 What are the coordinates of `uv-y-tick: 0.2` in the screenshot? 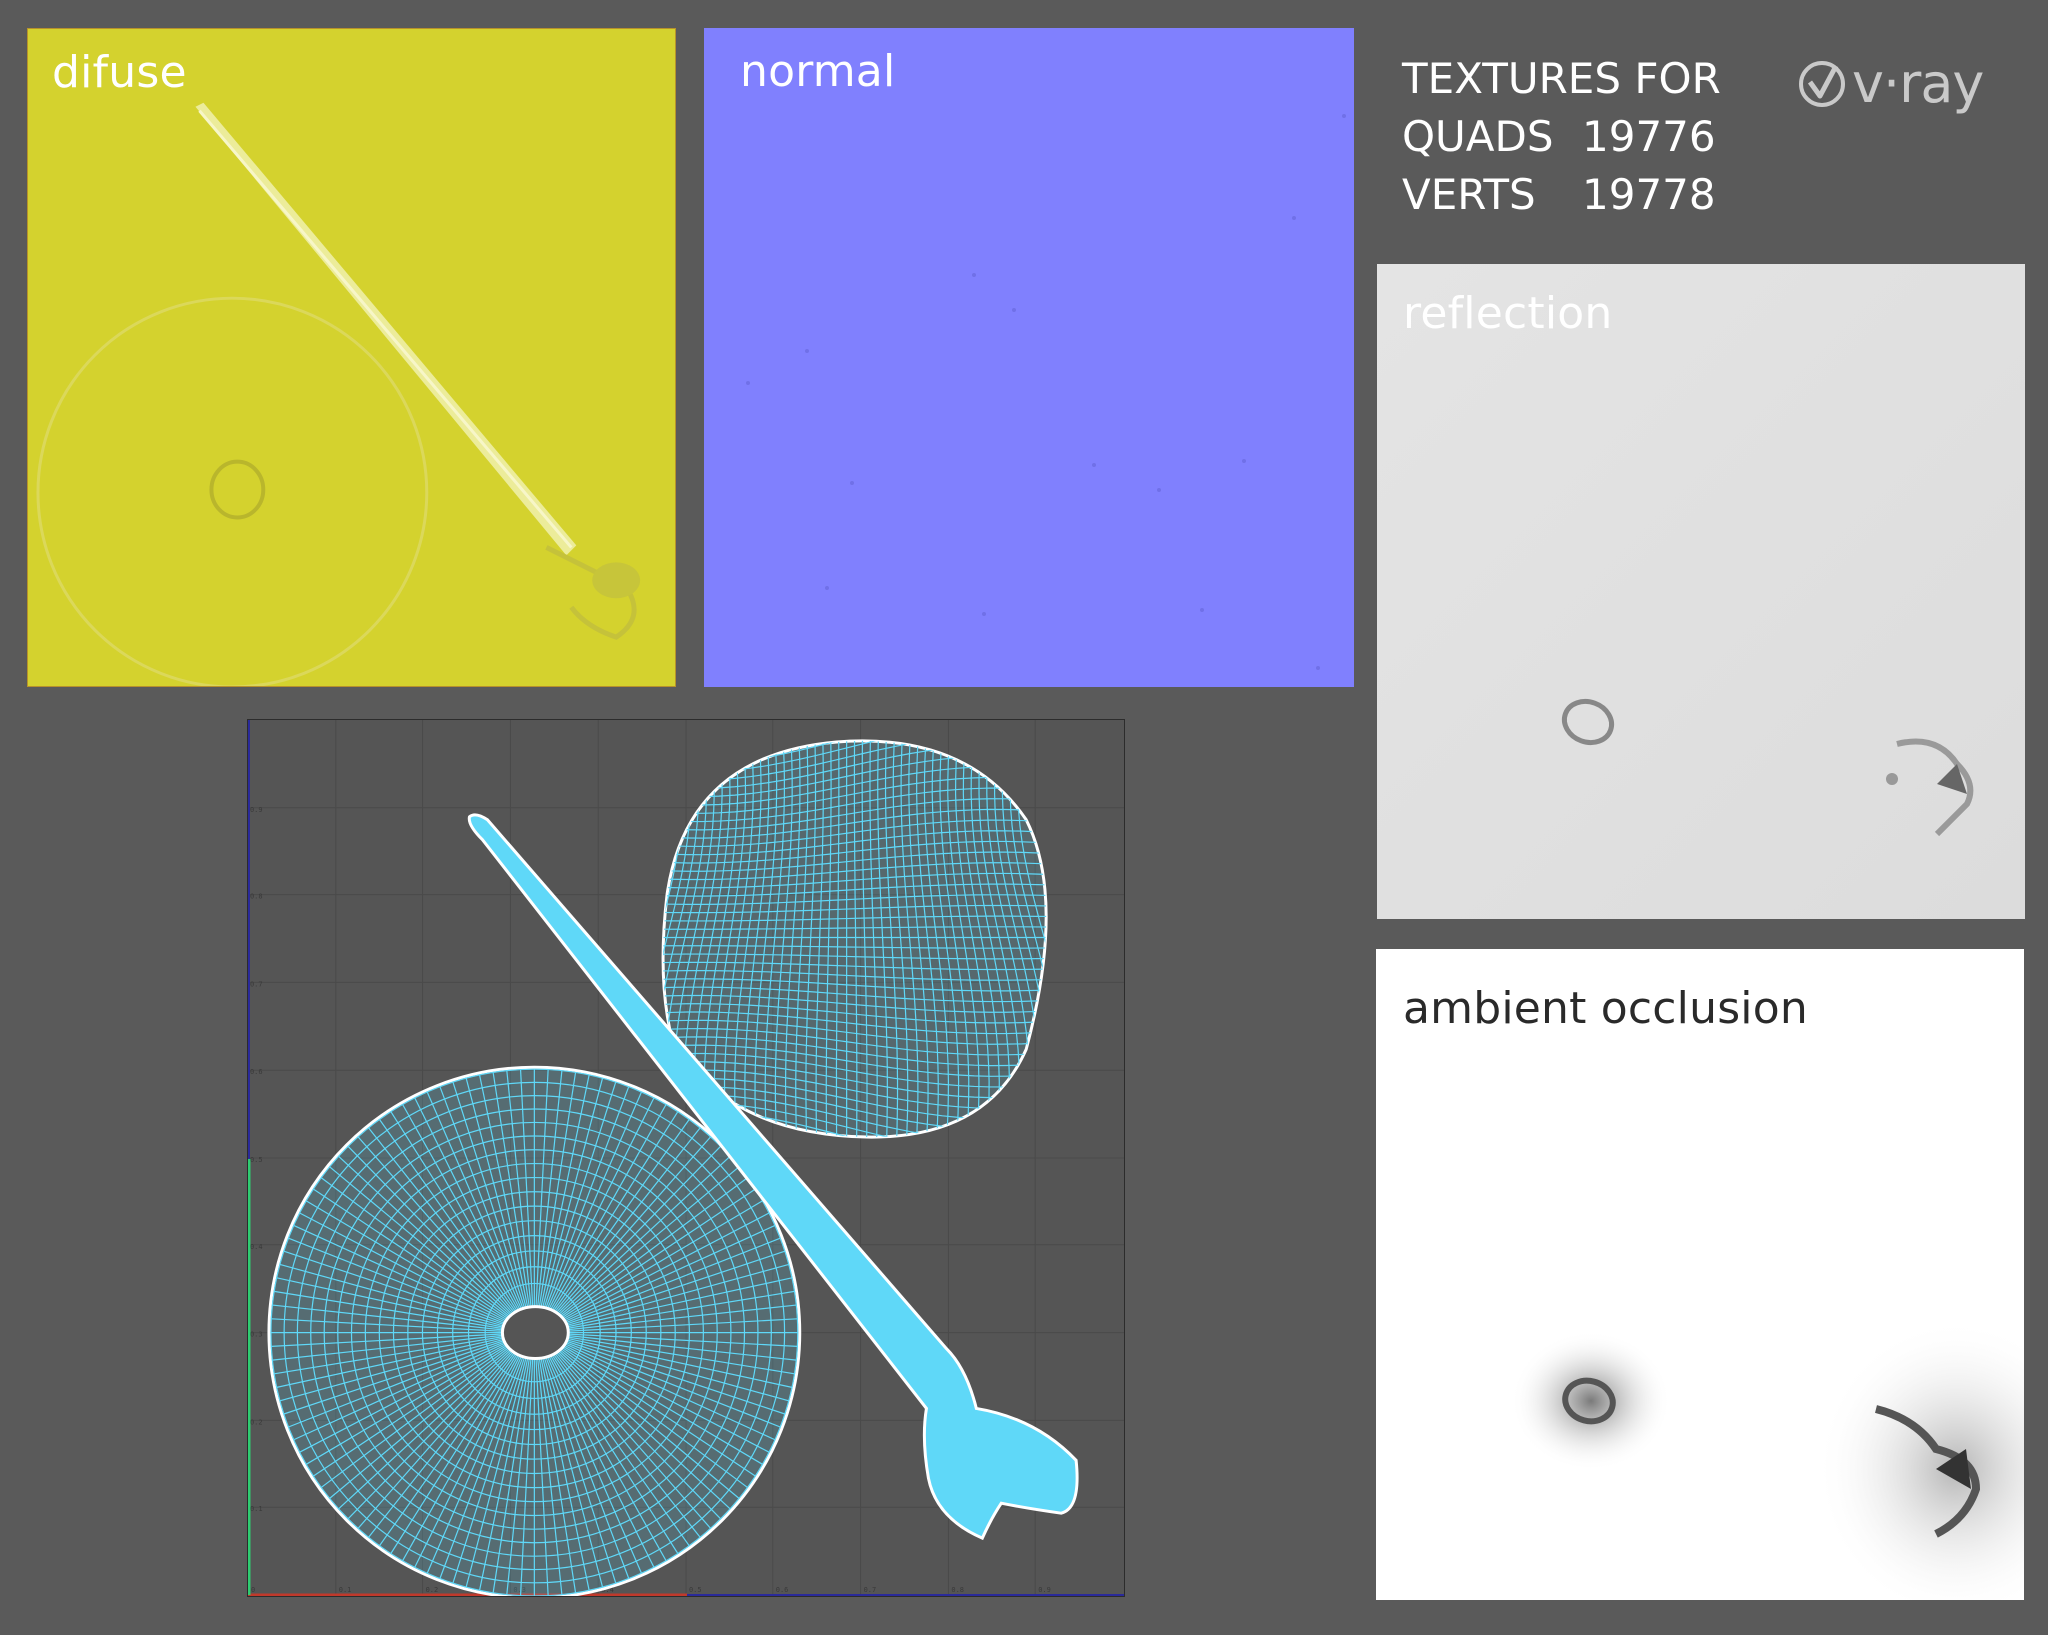 It's located at (256, 1422).